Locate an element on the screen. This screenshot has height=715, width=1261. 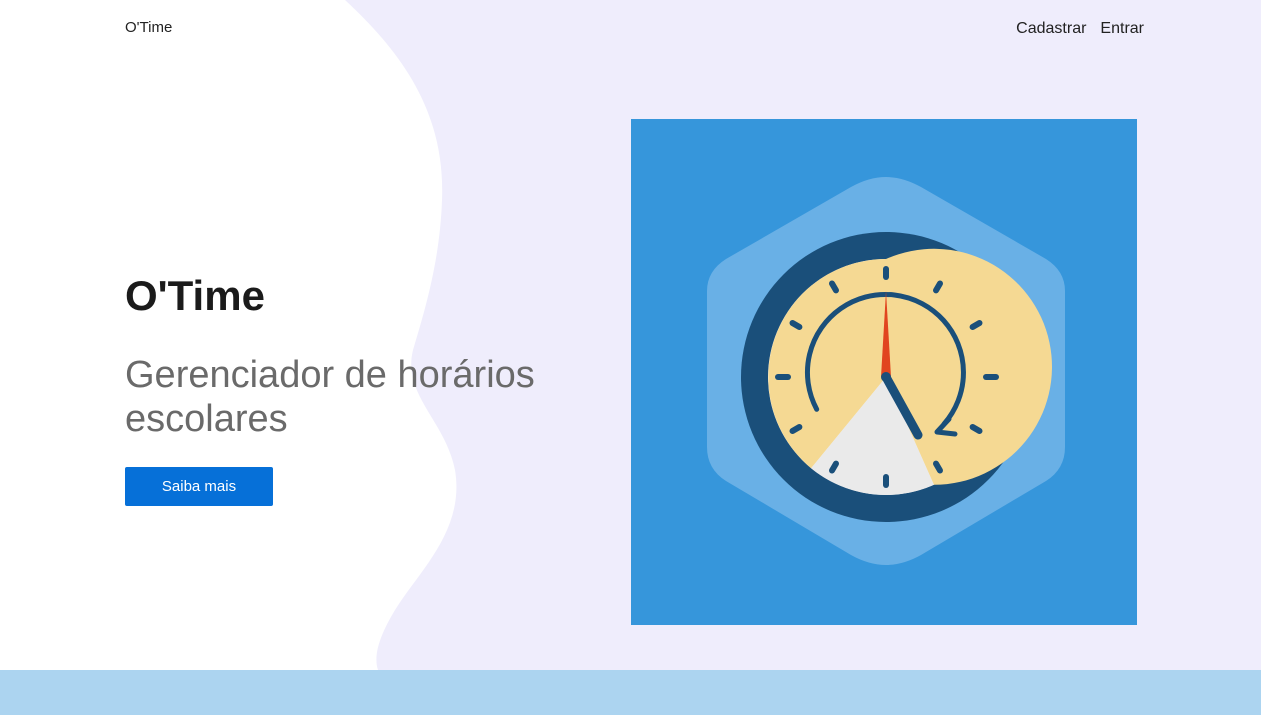
learn-more-button: Saiba mais is located at coordinates (199, 486).